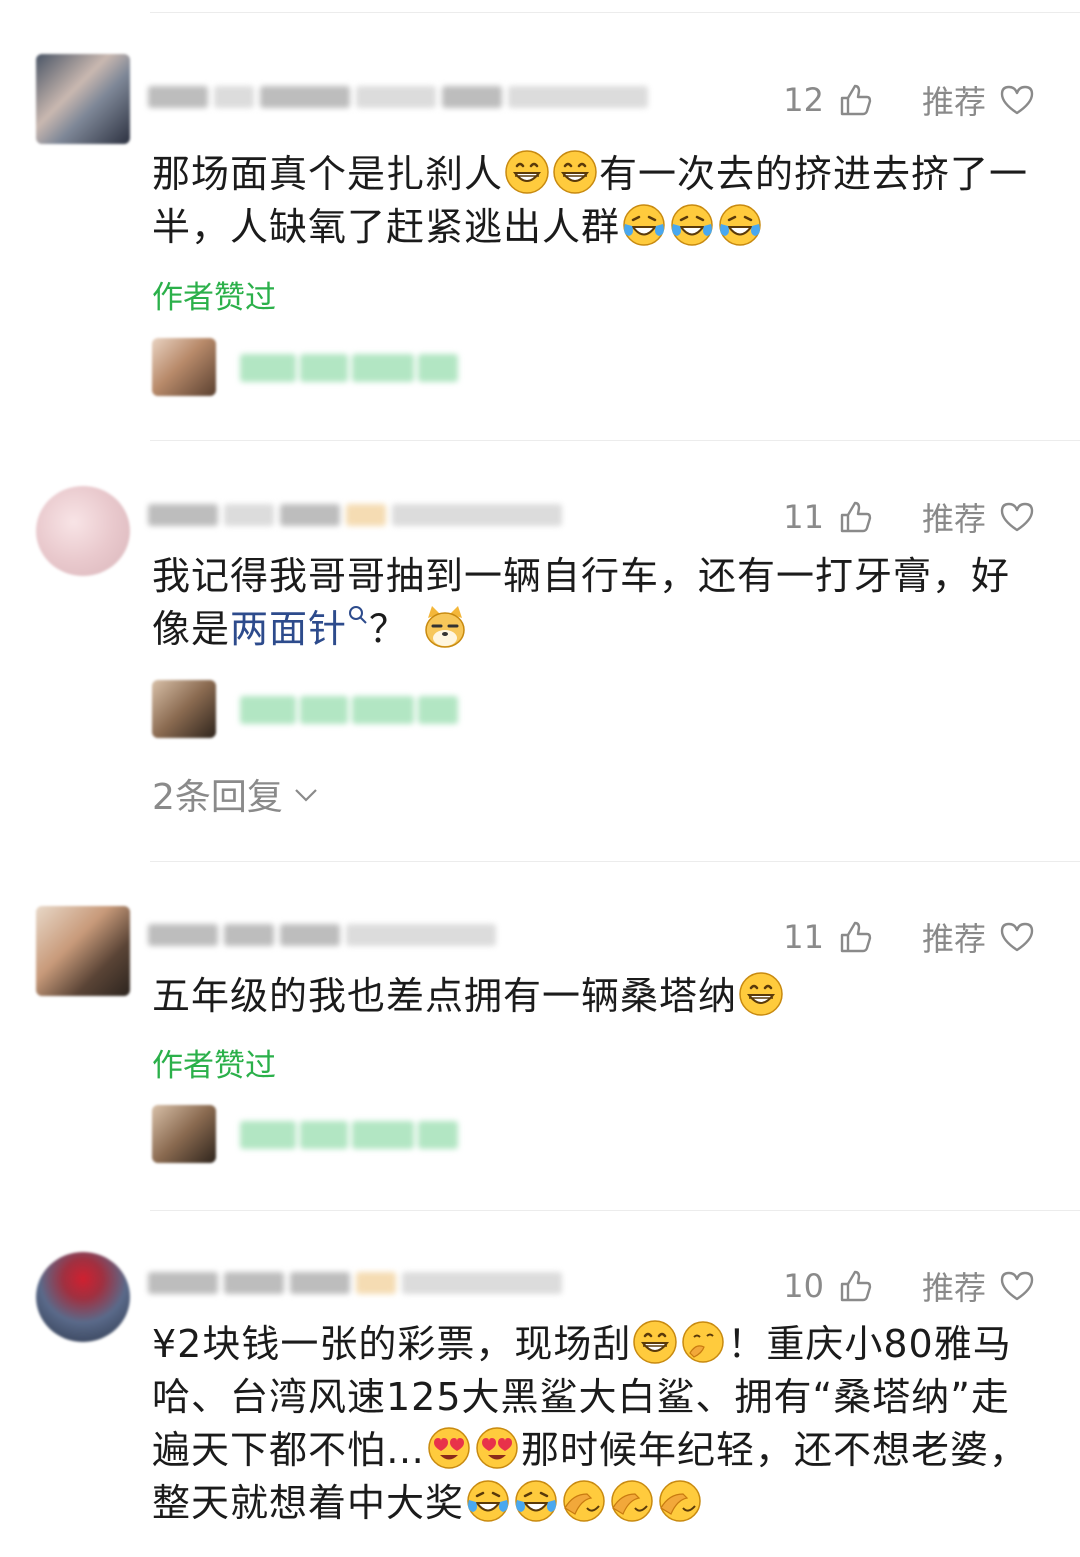 This screenshot has width=1080, height=1557. I want to click on search-link: 两面针, so click(288, 629).